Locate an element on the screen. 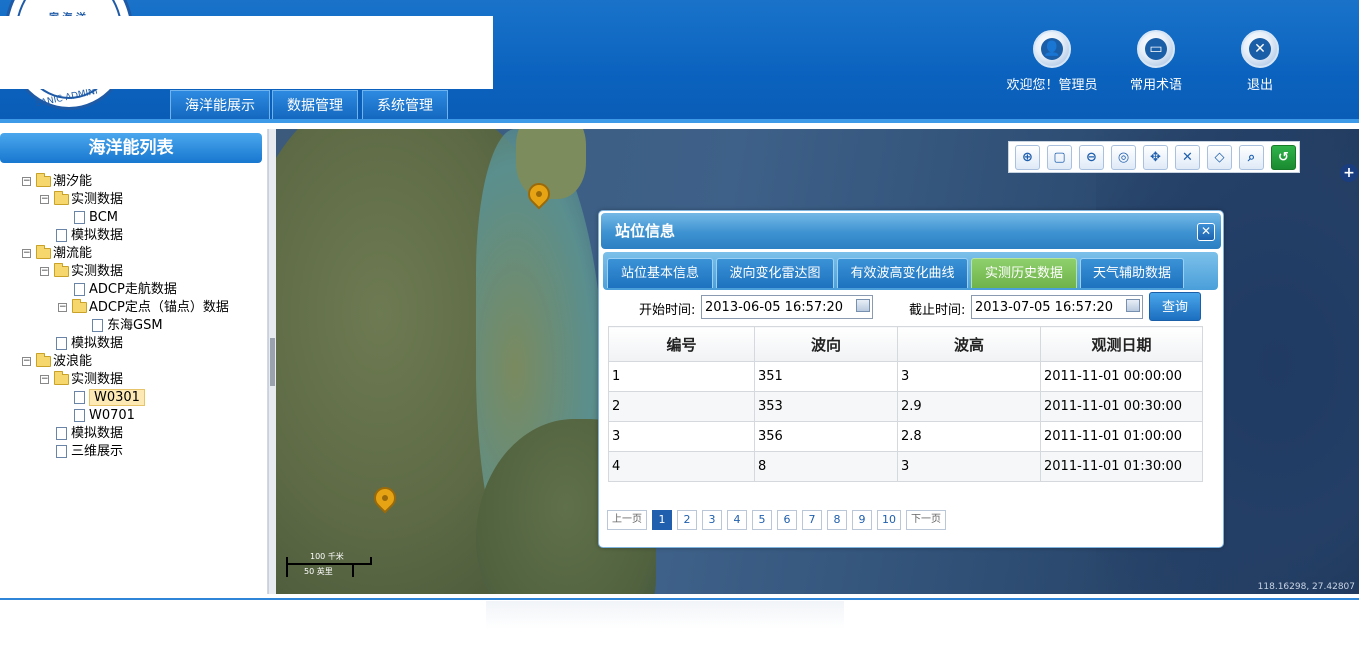 This screenshot has width=1359, height=651. table-row: 2 353 2.9 2011-11-01 00:30:00 is located at coordinates (905, 406).